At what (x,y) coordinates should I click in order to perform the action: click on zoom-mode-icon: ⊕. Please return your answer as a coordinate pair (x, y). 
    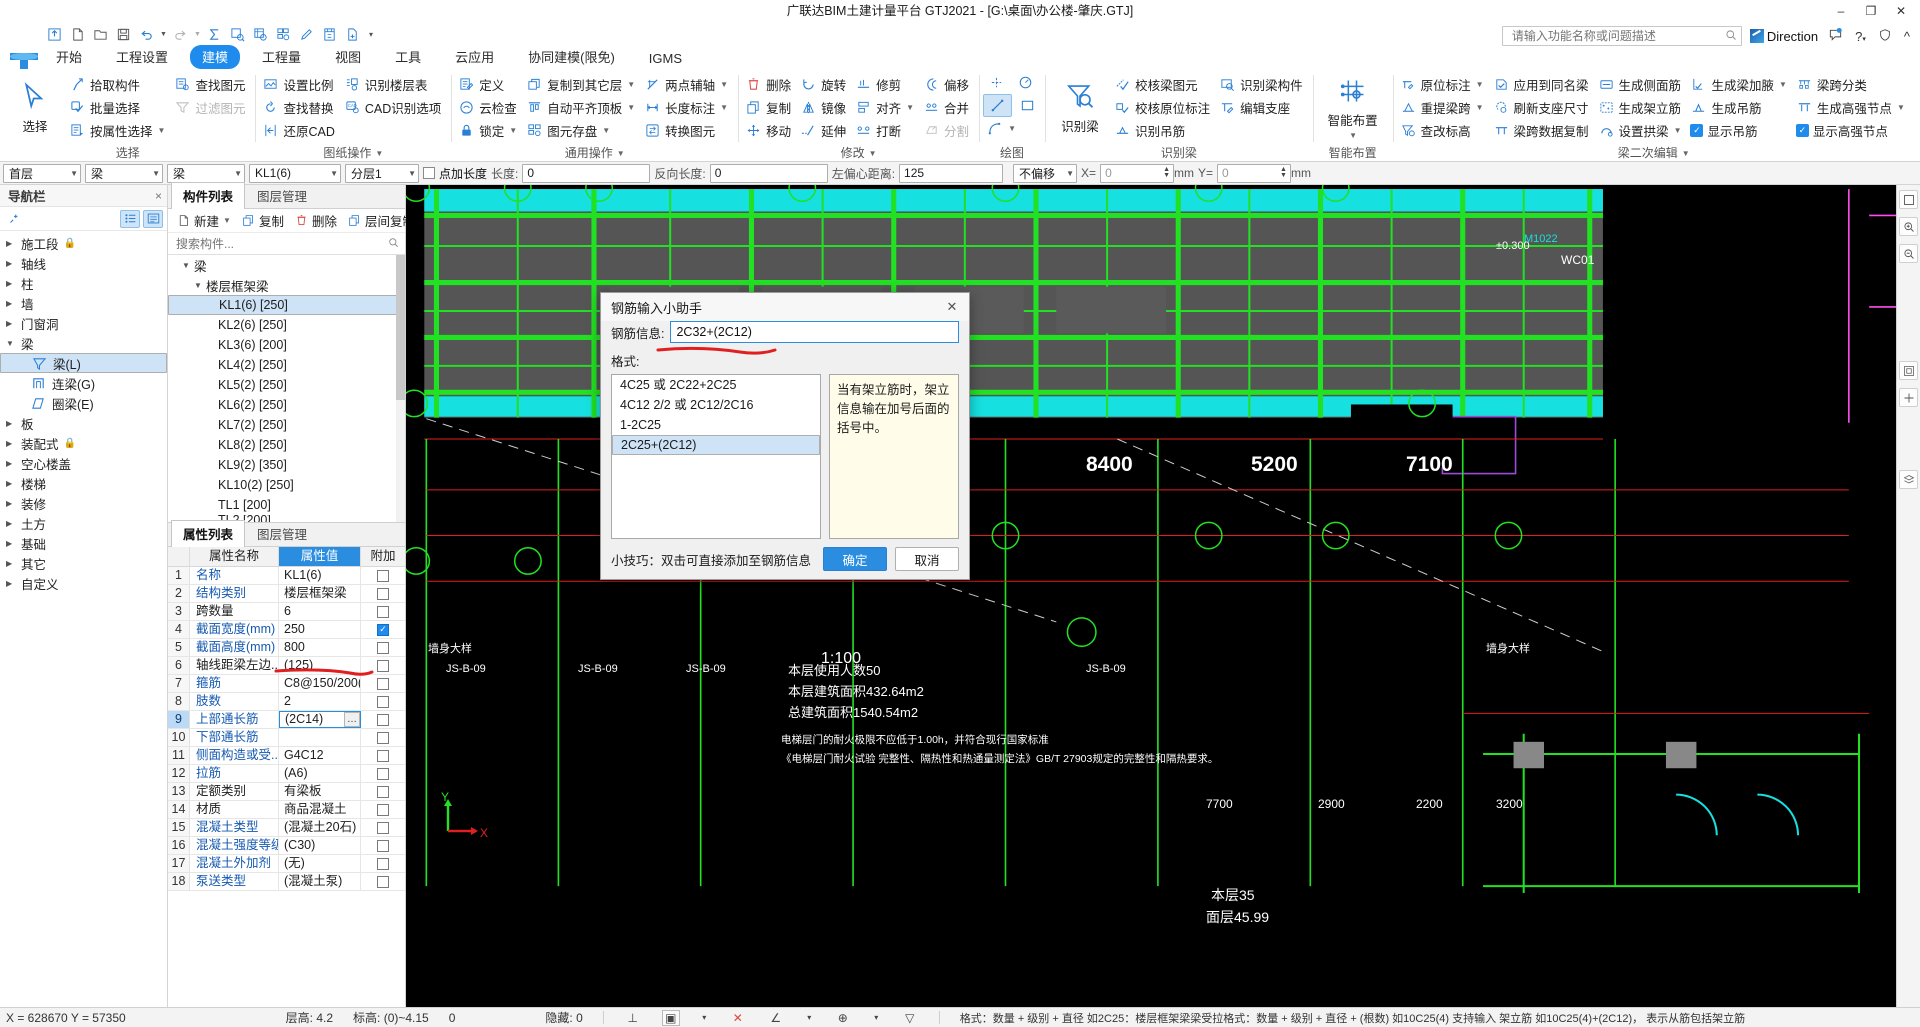
    Looking at the image, I should click on (843, 1018).